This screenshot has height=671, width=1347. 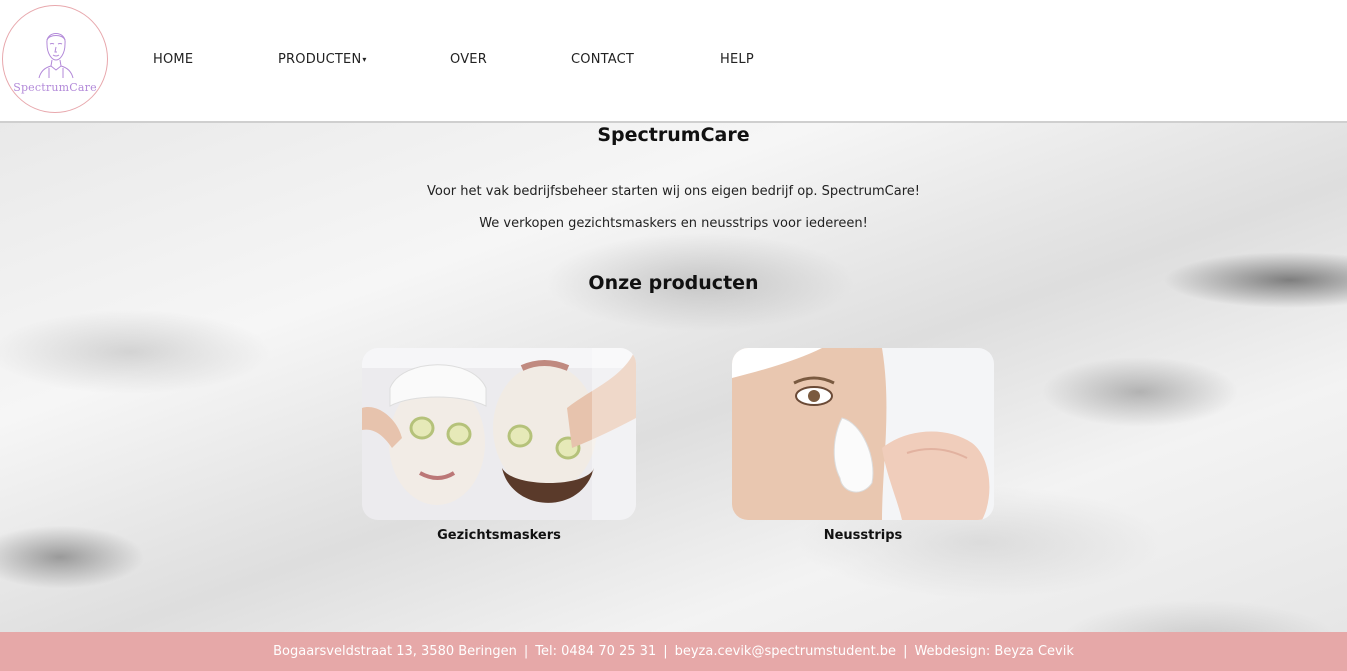 I want to click on product-image-nose-strips, so click(x=863, y=434).